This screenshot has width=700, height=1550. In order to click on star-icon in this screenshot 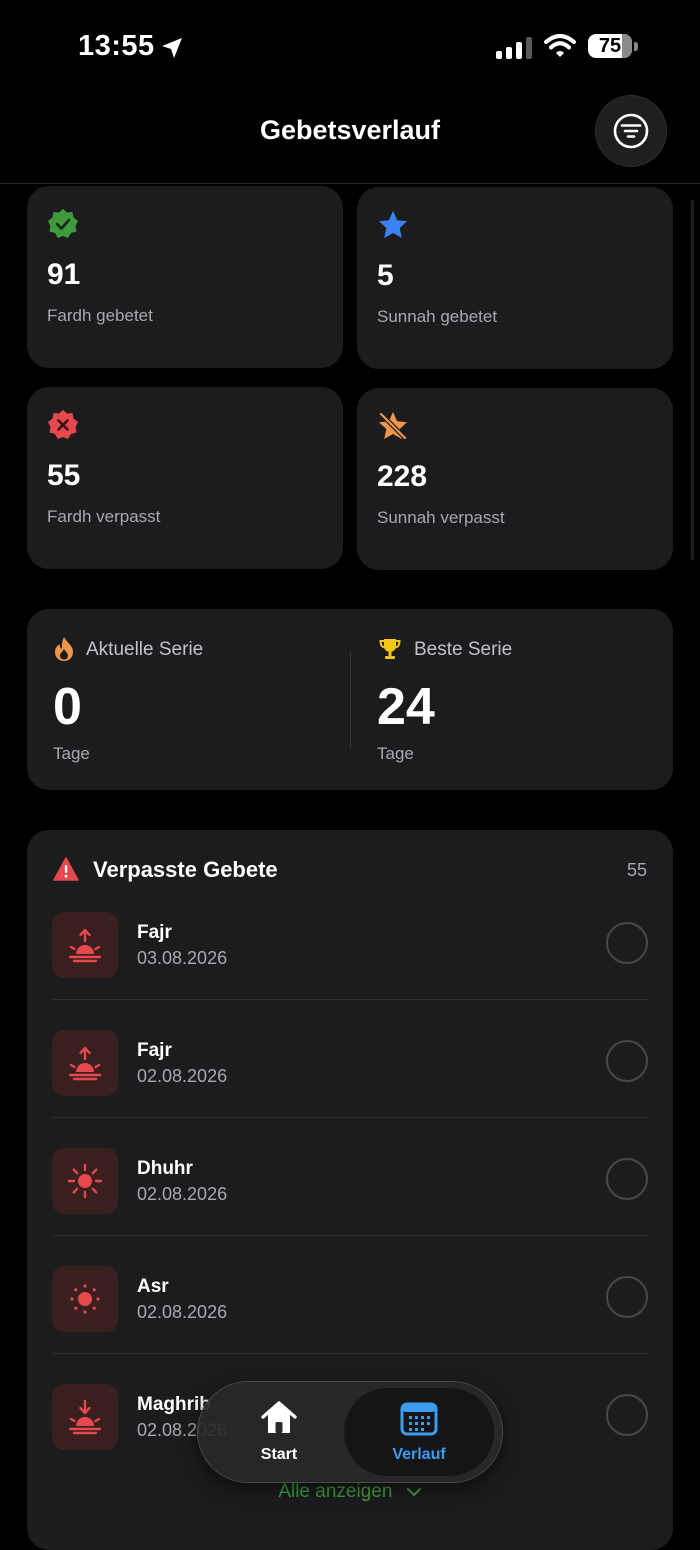, I will do `click(393, 224)`.